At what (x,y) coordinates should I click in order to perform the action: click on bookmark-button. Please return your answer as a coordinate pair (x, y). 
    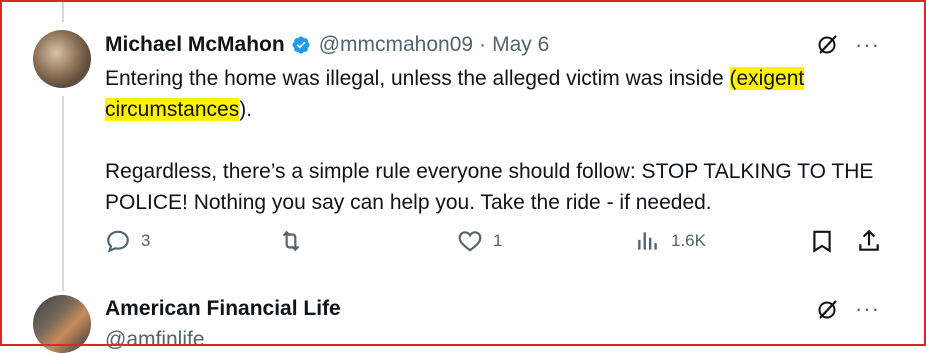
    Looking at the image, I should click on (822, 241).